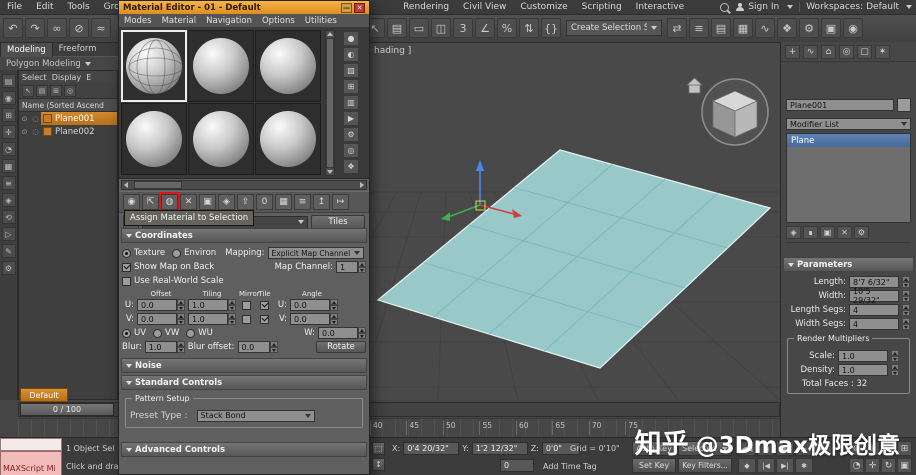 Image resolution: width=916 pixels, height=475 pixels. I want to click on current-frame-field: 0, so click(517, 465).